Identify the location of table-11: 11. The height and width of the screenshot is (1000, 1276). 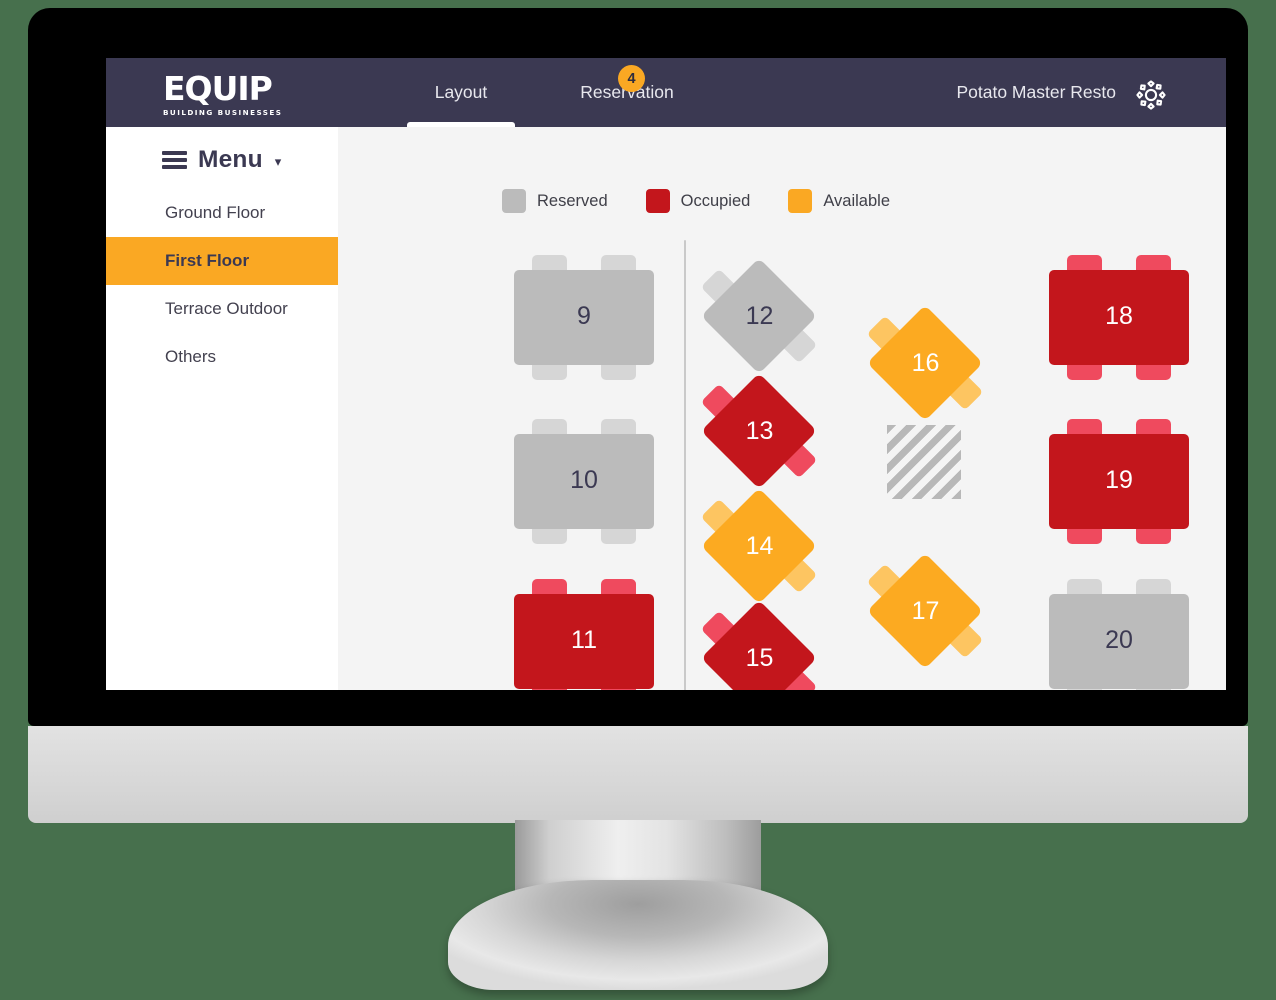
(584, 634).